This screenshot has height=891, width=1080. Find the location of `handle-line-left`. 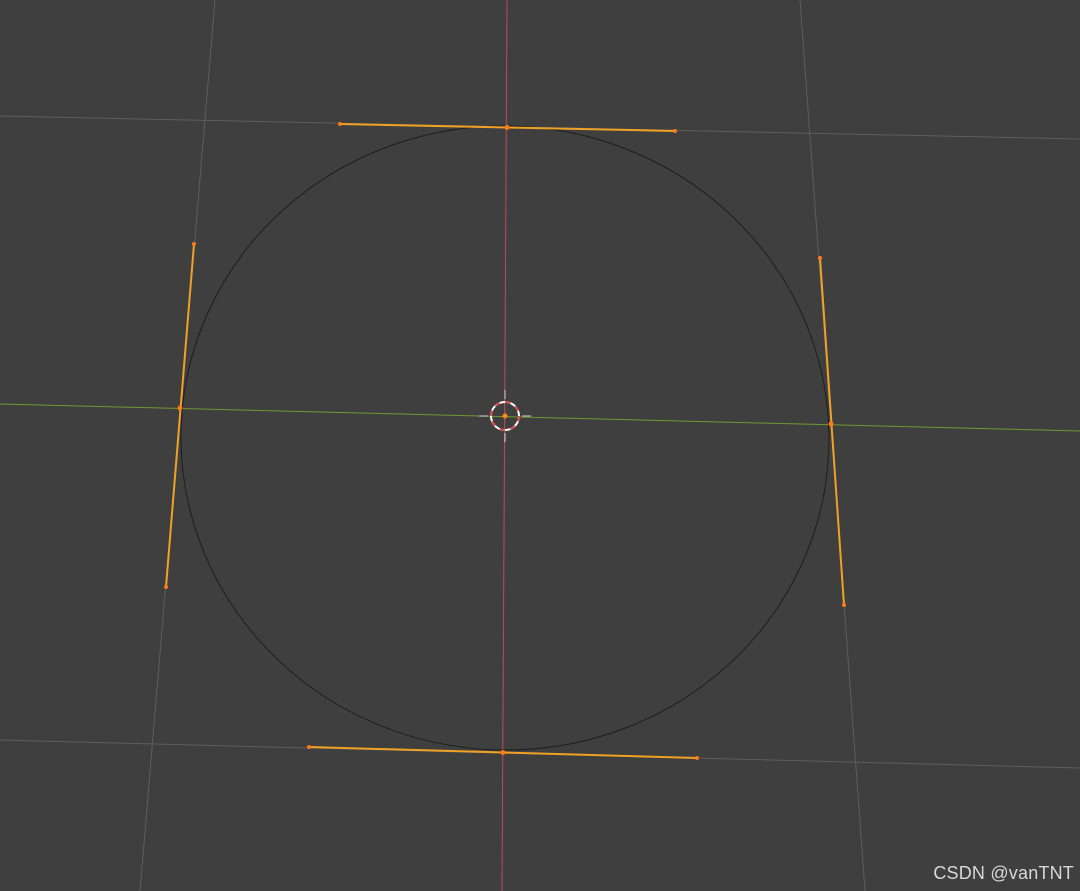

handle-line-left is located at coordinates (180, 415).